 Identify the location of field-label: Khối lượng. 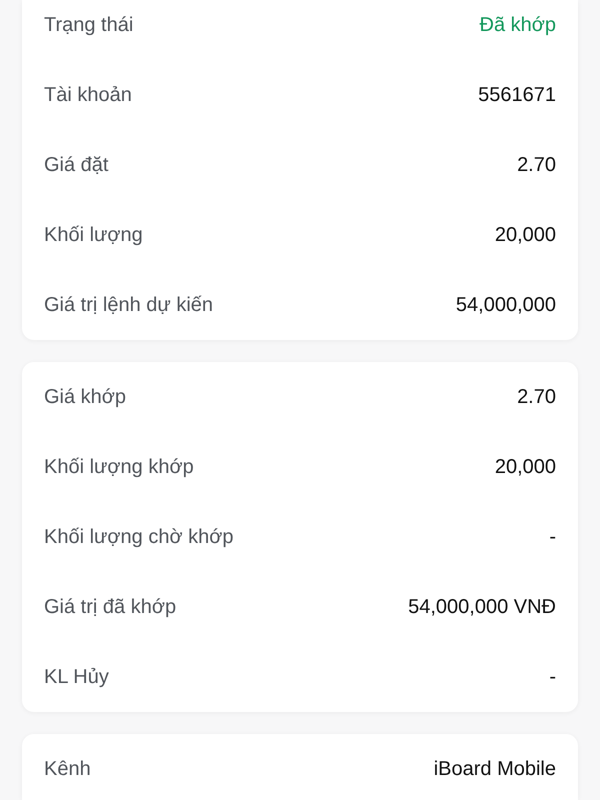
(93, 235).